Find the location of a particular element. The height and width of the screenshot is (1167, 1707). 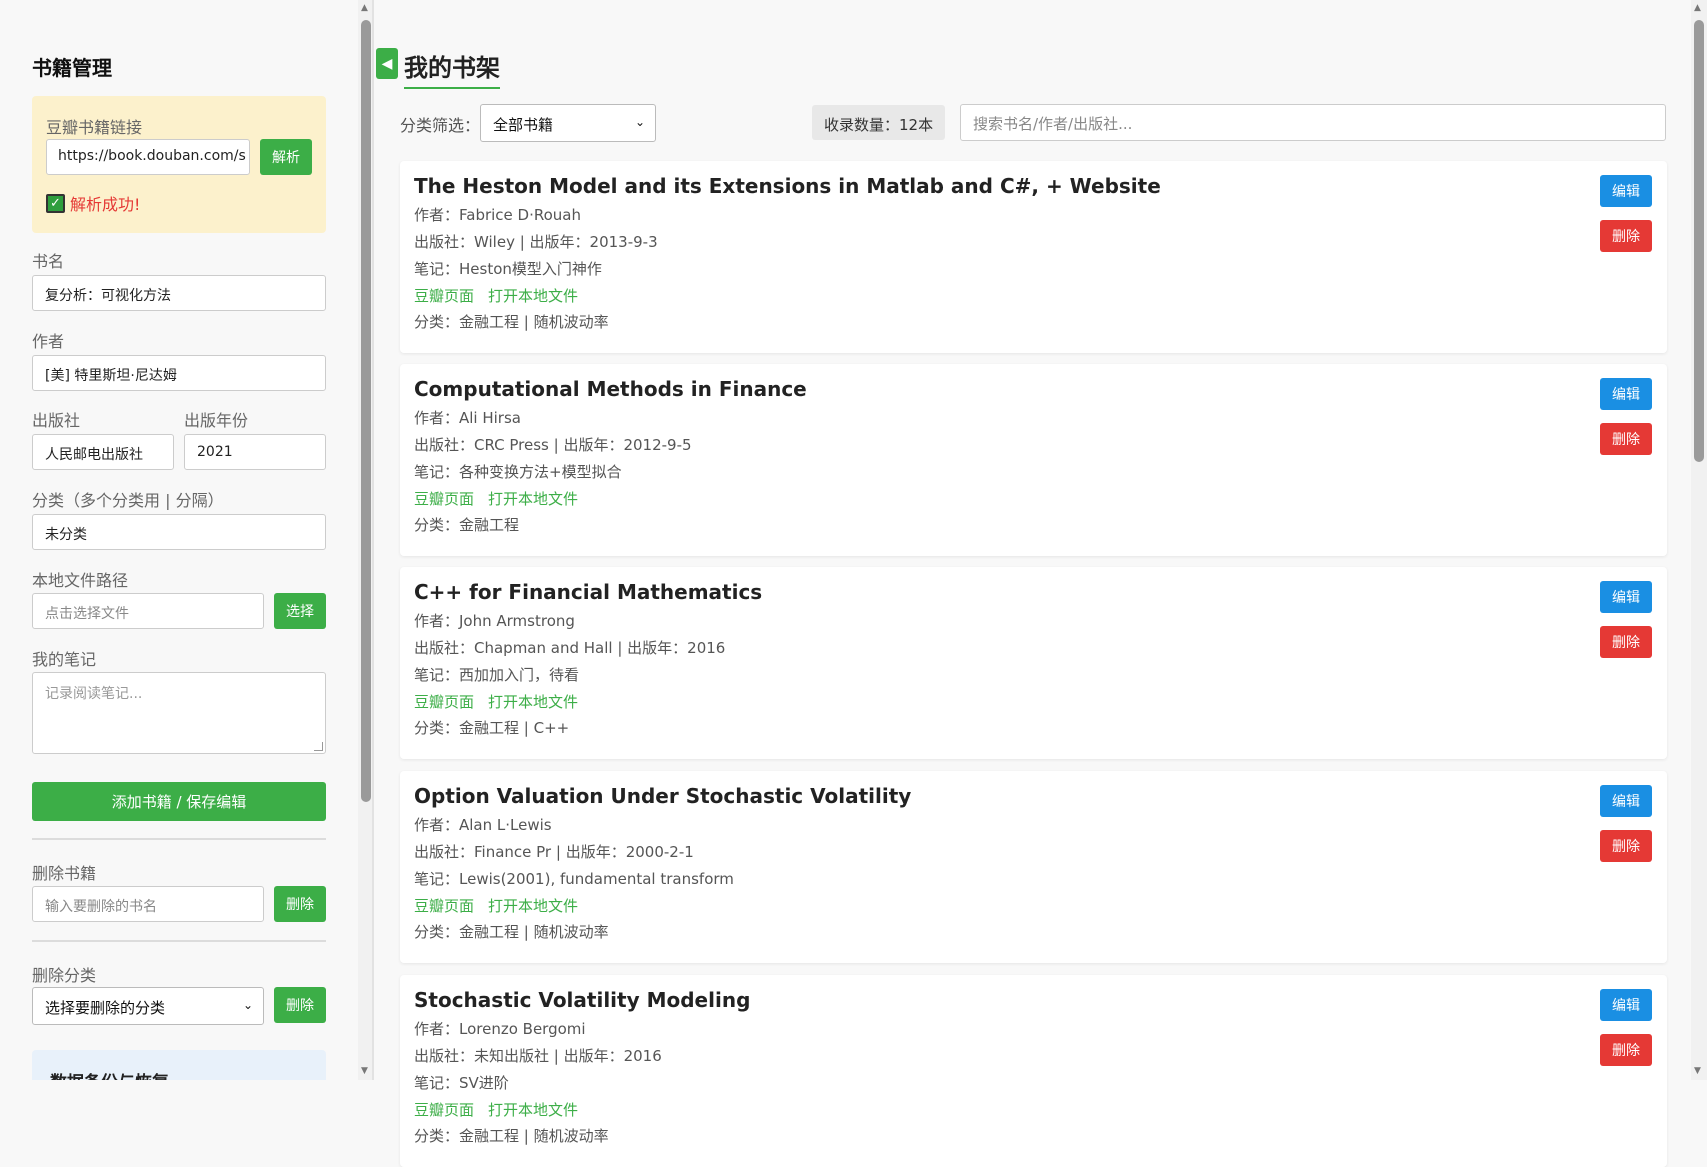

parse-status-text: 解析成功! is located at coordinates (105, 204).